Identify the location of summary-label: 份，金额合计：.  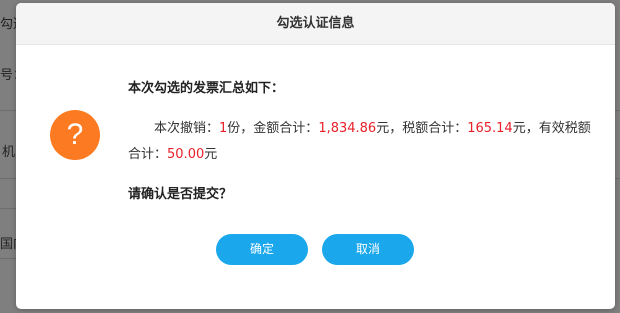
(273, 128).